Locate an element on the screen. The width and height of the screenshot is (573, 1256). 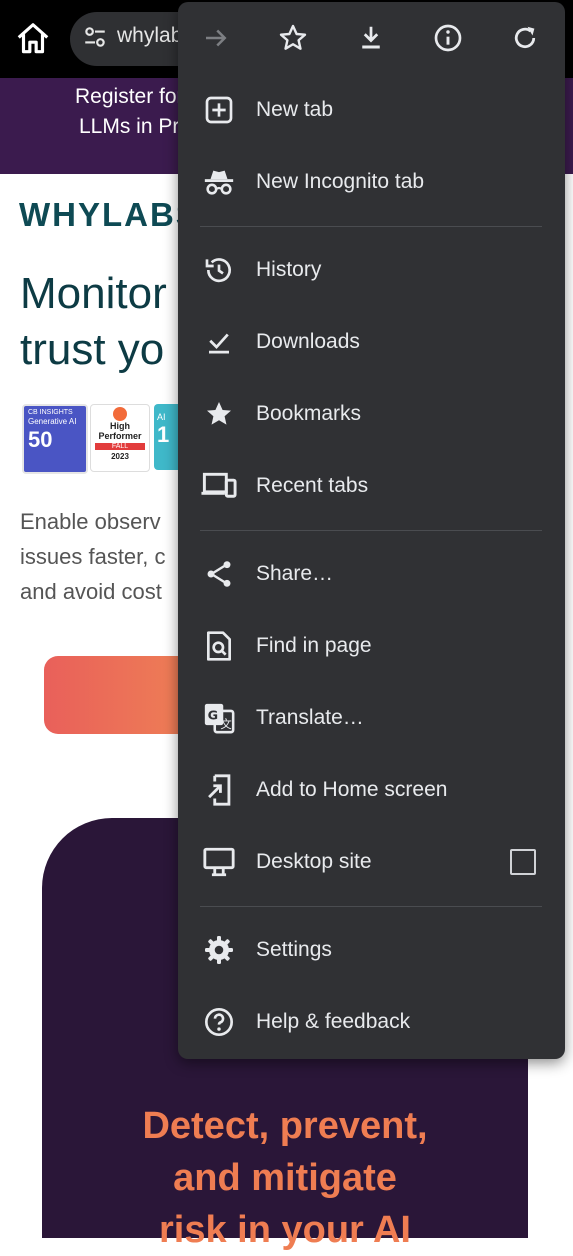
headline-line-2: trust yo is located at coordinates (92, 349).